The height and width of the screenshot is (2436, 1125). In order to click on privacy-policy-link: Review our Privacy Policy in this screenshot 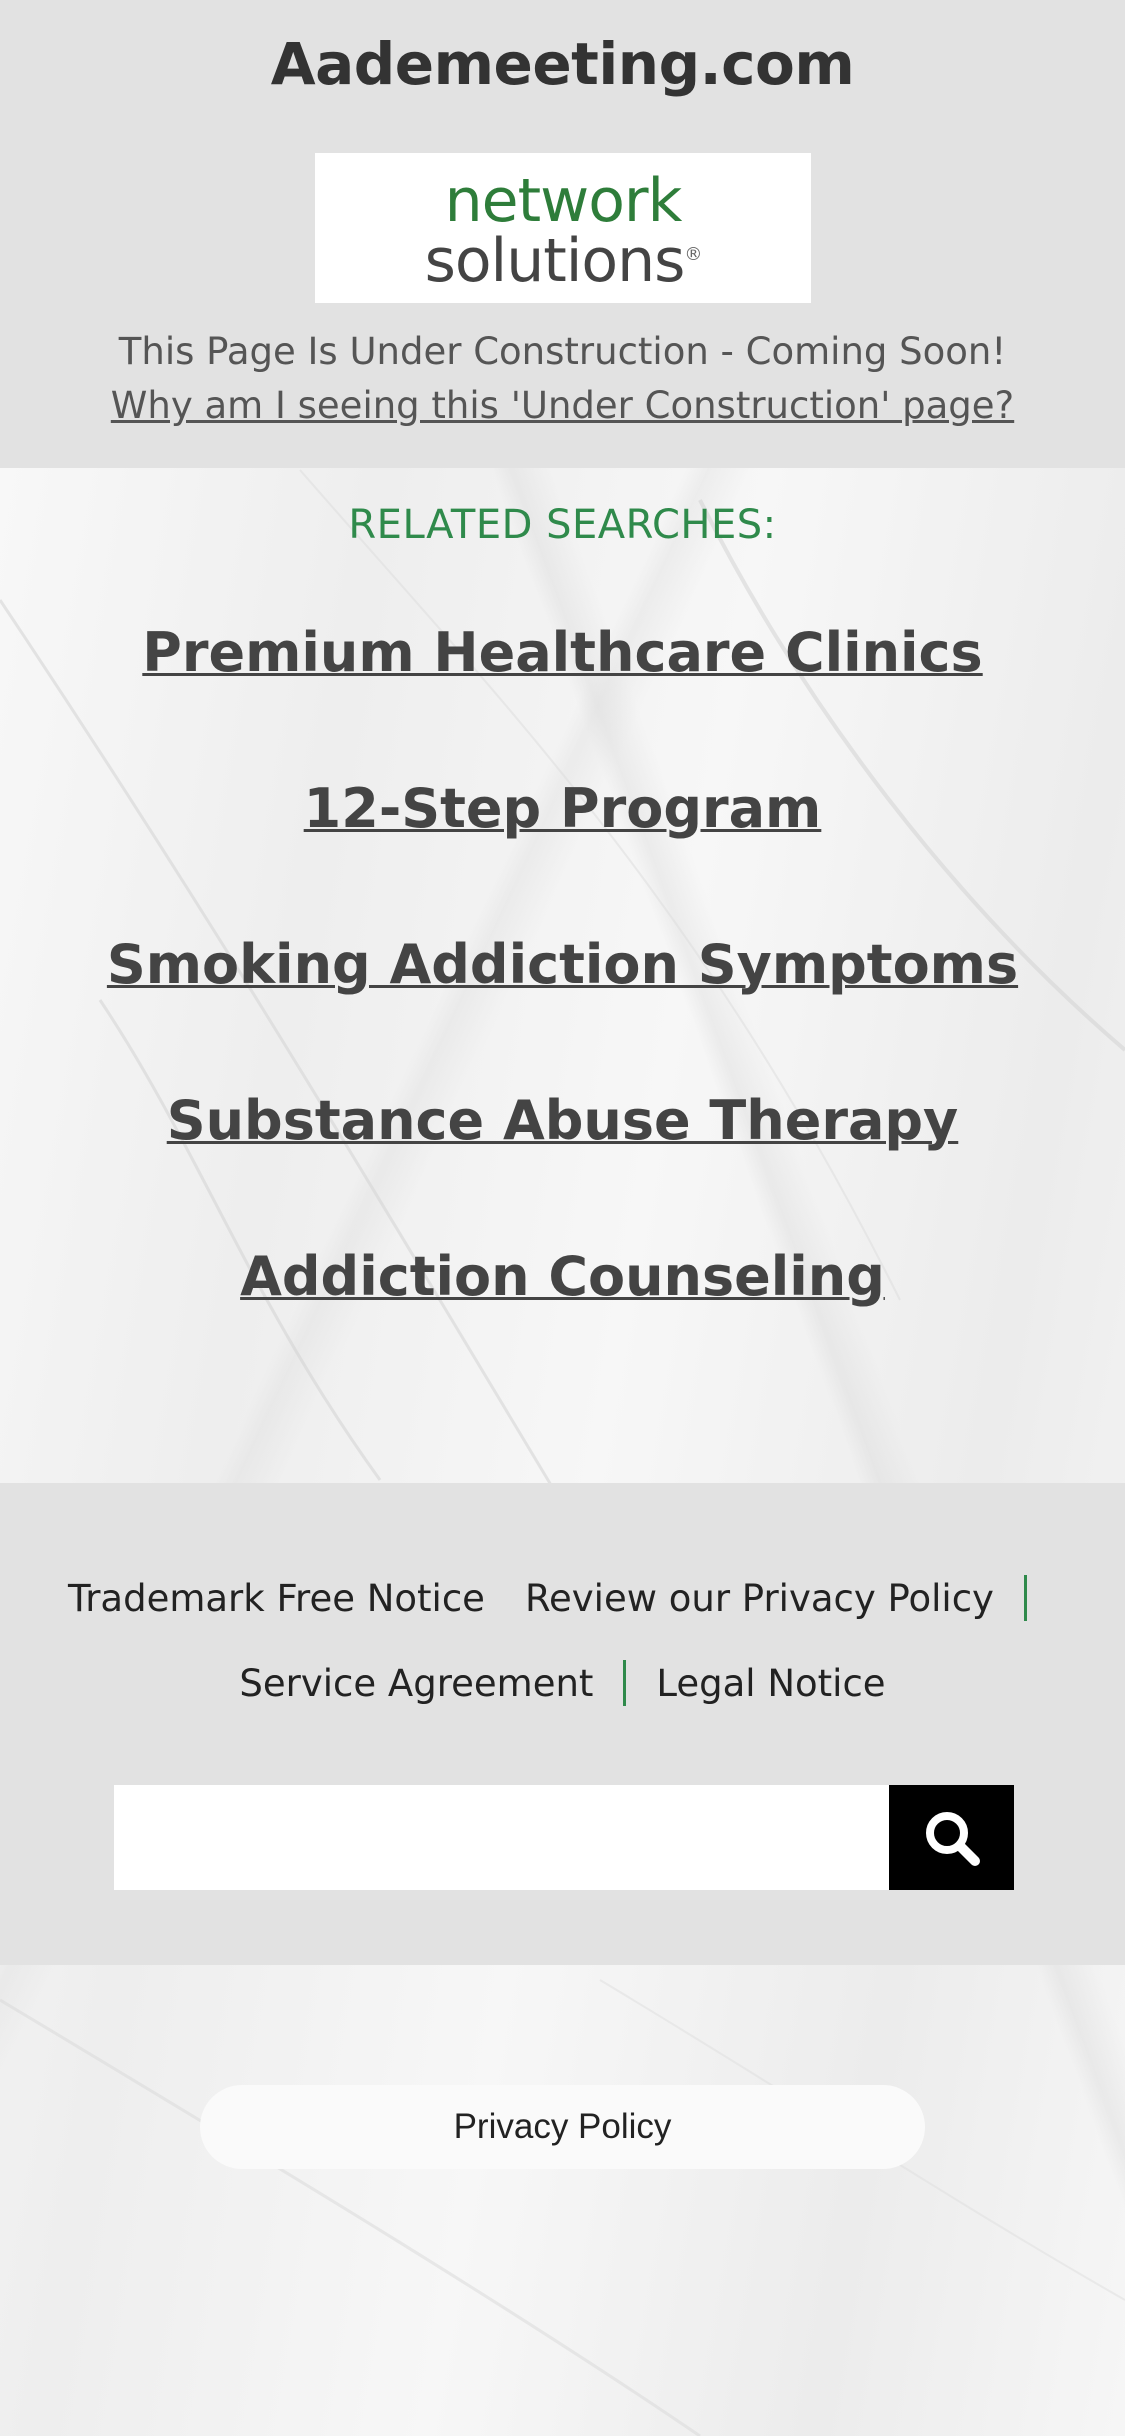, I will do `click(759, 1598)`.